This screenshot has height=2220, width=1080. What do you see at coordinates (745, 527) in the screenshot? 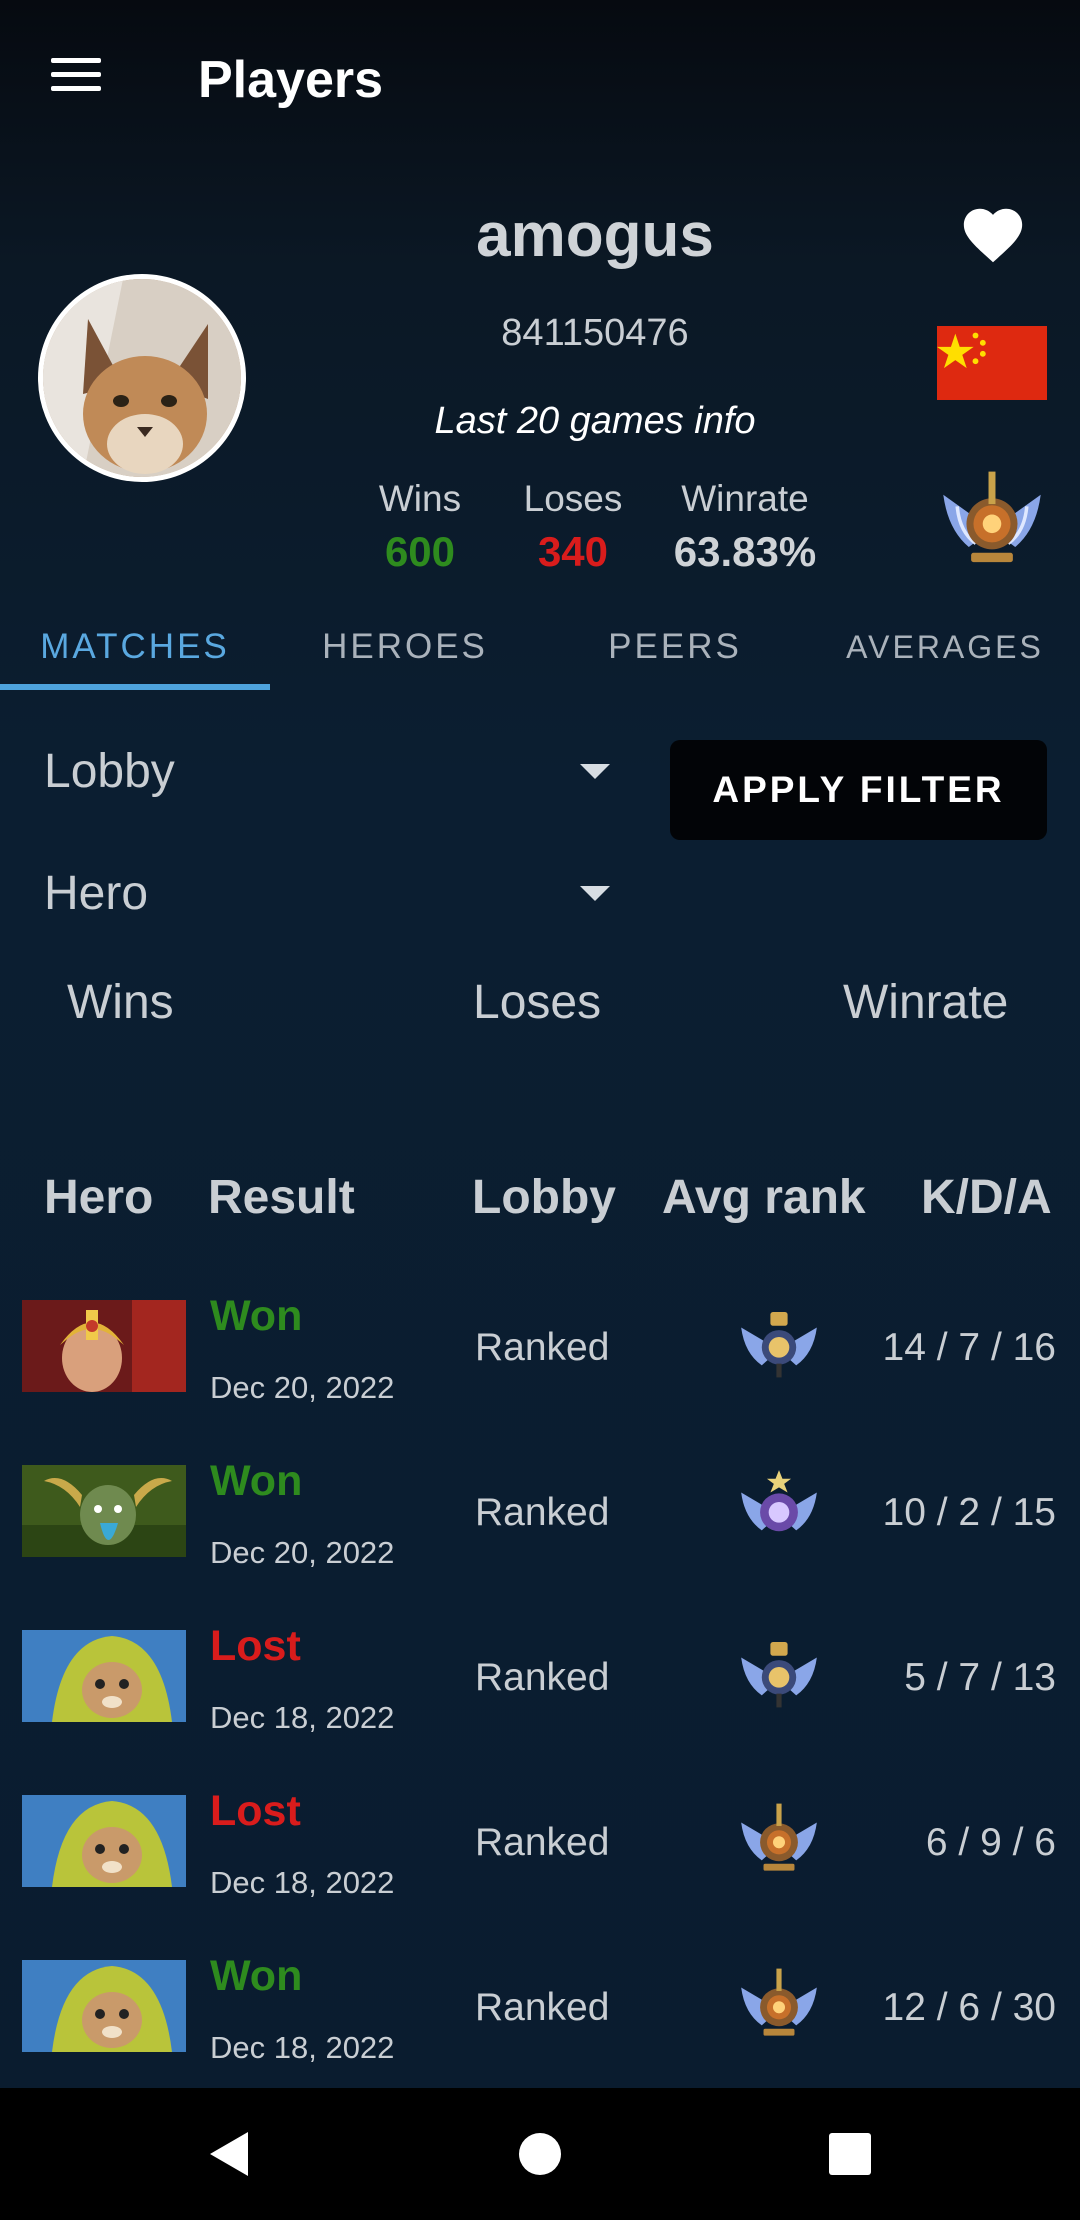
I see `winrate-stat: Winrate 63.83%` at bounding box center [745, 527].